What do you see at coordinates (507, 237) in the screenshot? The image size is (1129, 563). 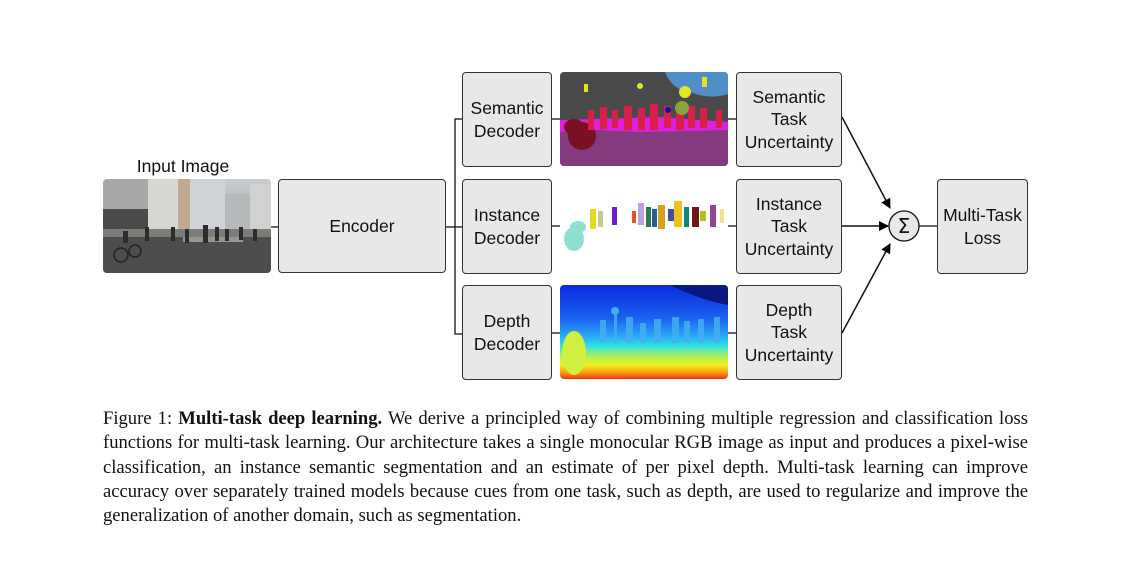 I see `instance-decoder-line2: Decoder` at bounding box center [507, 237].